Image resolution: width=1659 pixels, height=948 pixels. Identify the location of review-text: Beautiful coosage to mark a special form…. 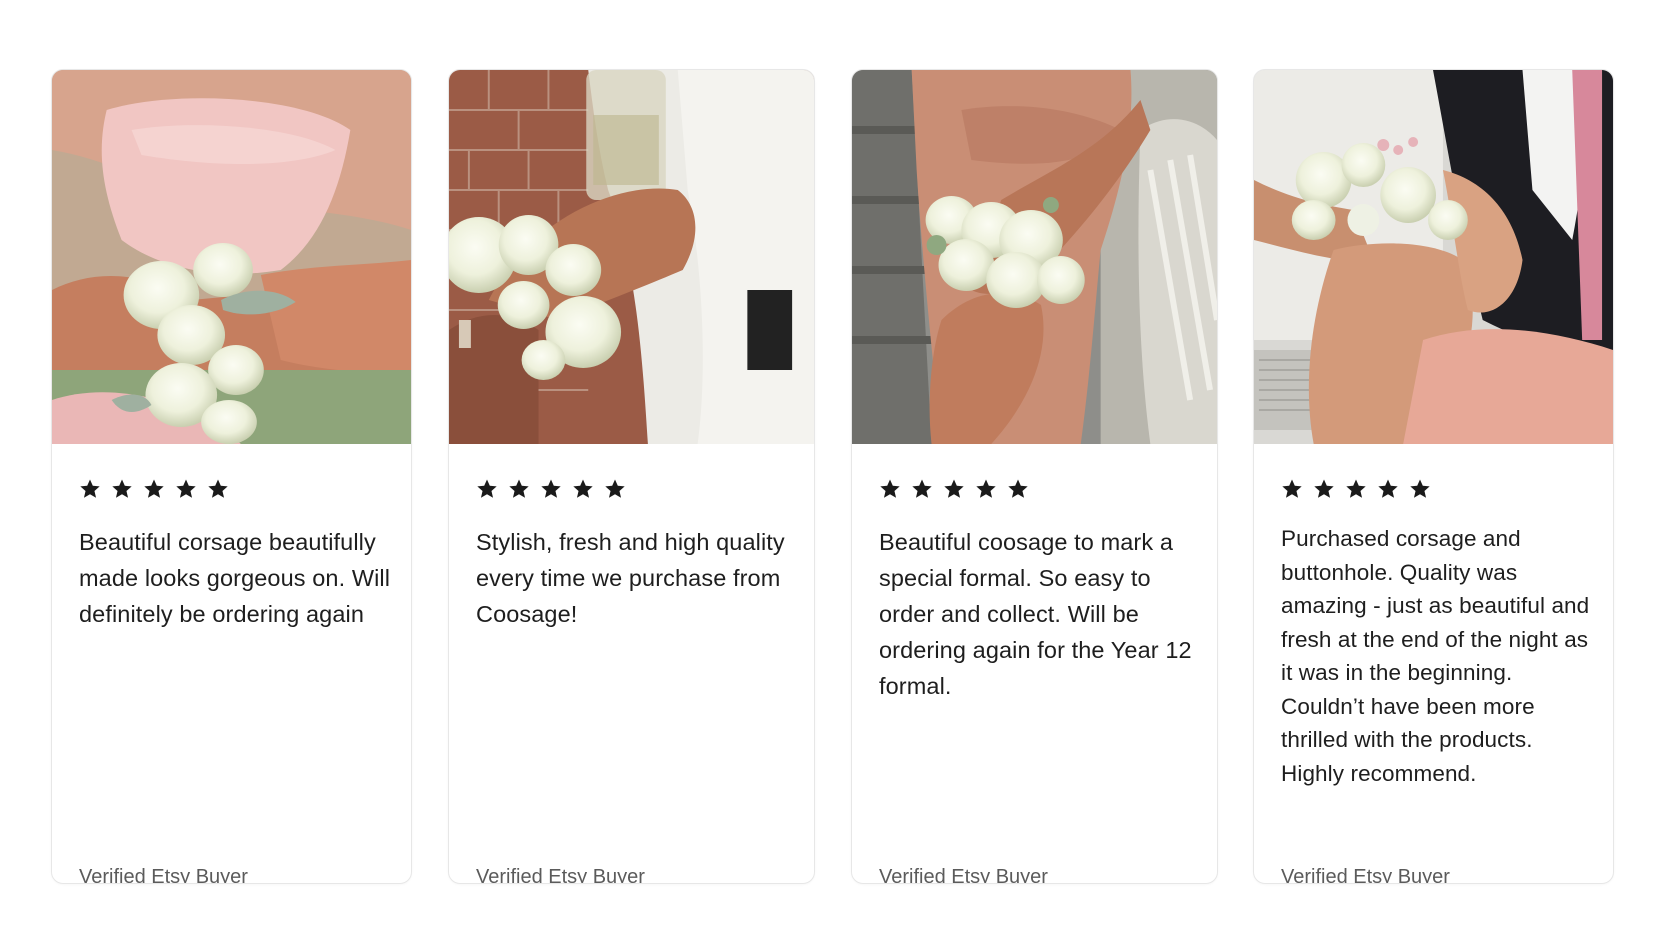
(1035, 614).